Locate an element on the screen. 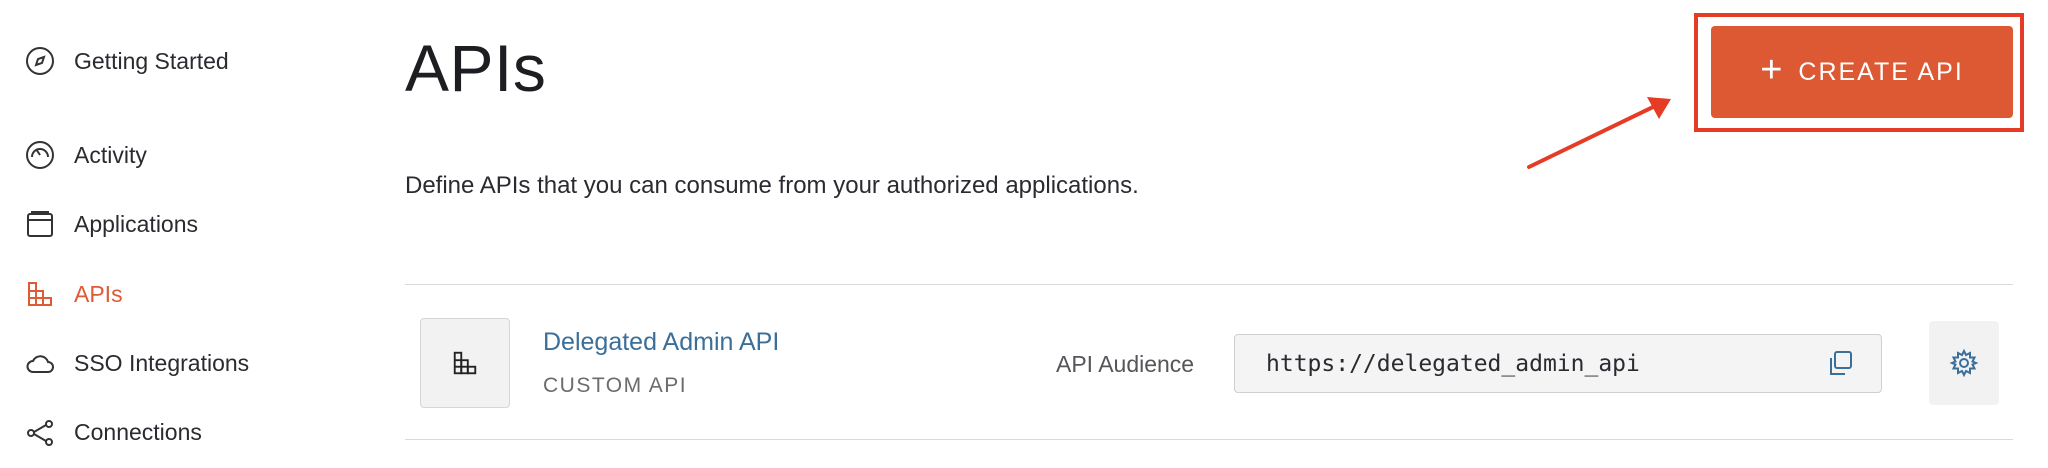 The height and width of the screenshot is (468, 2048). api-name-link: Delegated Admin API is located at coordinates (661, 342).